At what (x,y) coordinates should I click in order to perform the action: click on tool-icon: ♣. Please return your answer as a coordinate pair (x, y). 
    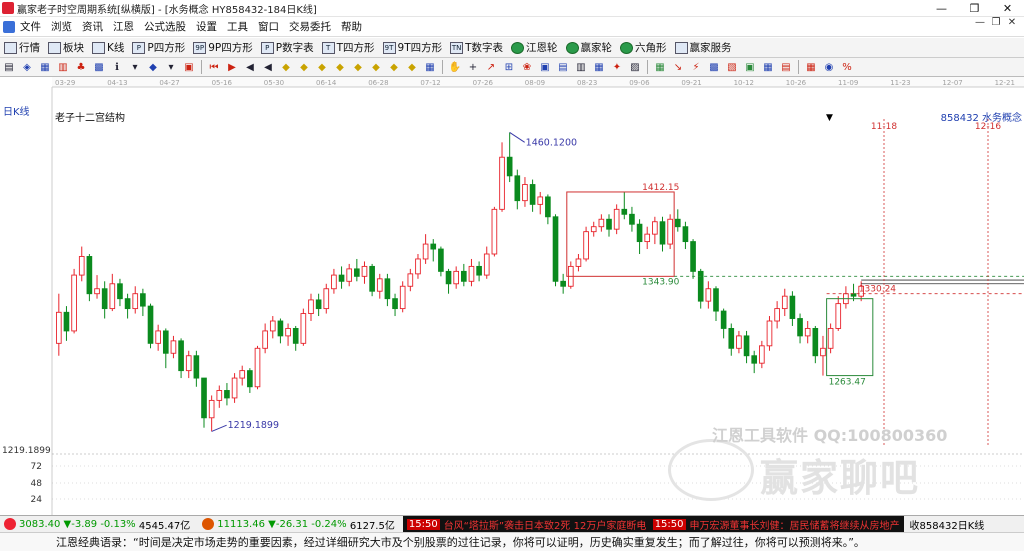
    Looking at the image, I should click on (81, 67).